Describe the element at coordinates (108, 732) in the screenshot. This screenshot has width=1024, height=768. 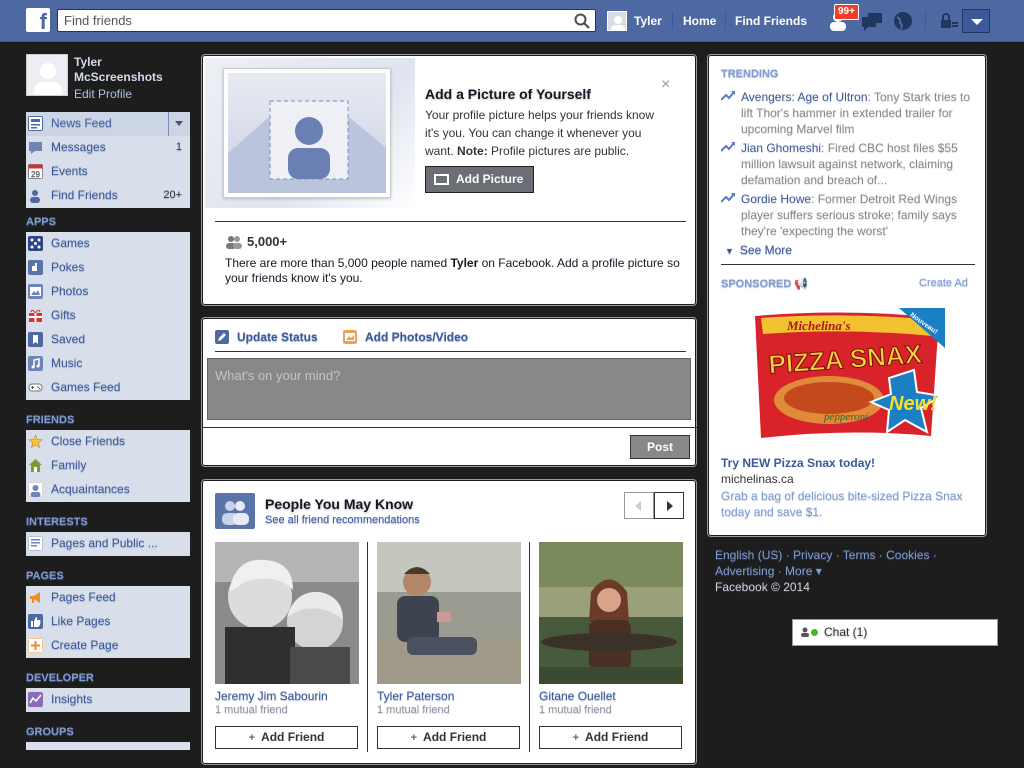
I see `section-head-groups: GROUPS` at that location.